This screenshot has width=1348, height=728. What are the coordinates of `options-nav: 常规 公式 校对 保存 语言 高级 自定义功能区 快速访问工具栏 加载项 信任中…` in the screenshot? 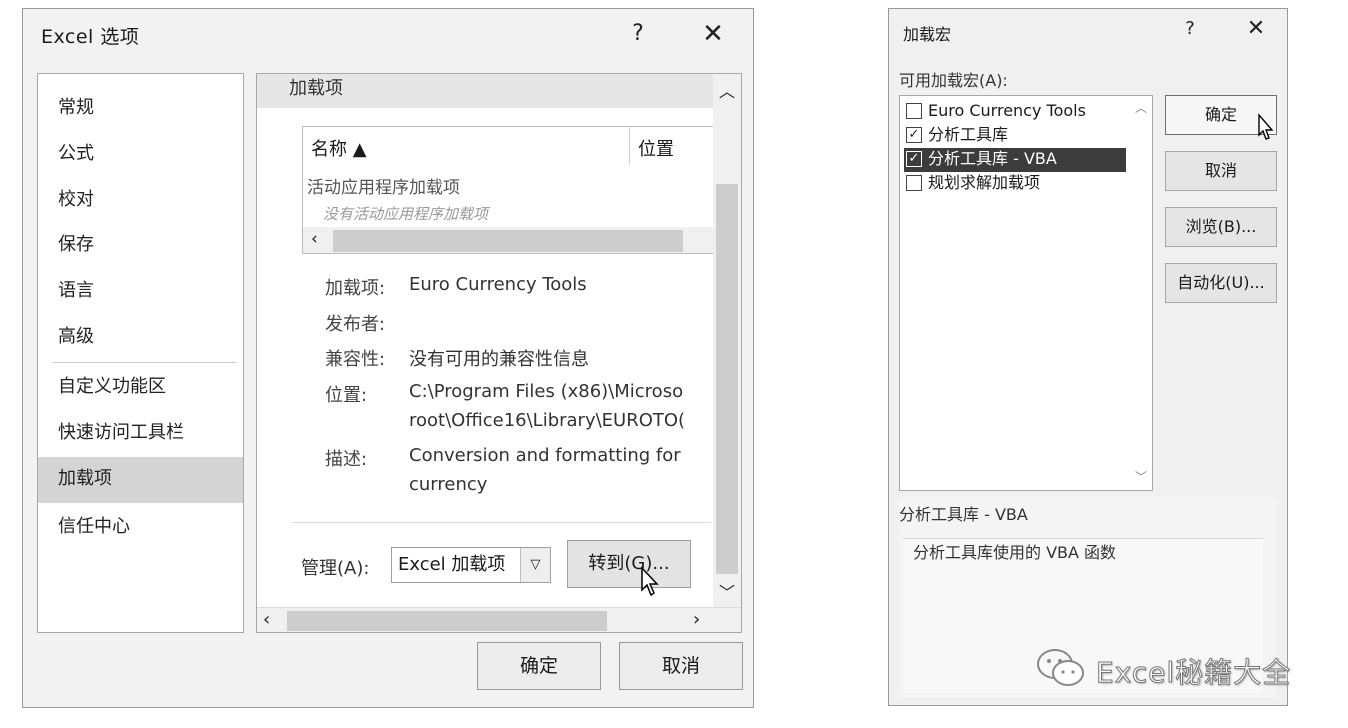 It's located at (140, 353).